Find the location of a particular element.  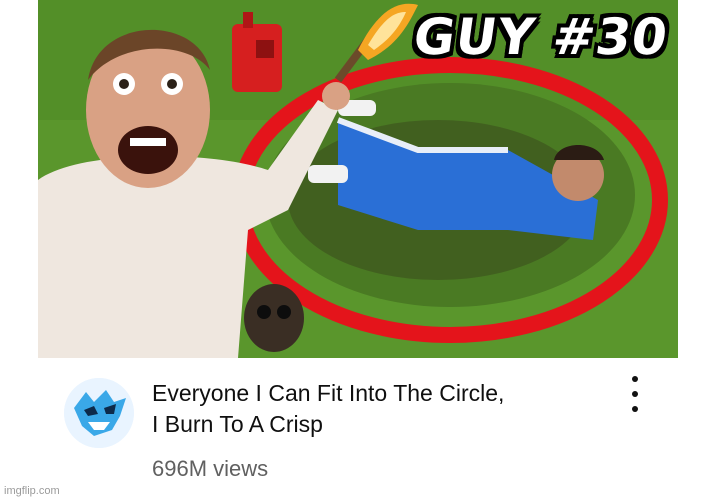

video-title-line-2: I Burn To A Crisp is located at coordinates (237, 424).